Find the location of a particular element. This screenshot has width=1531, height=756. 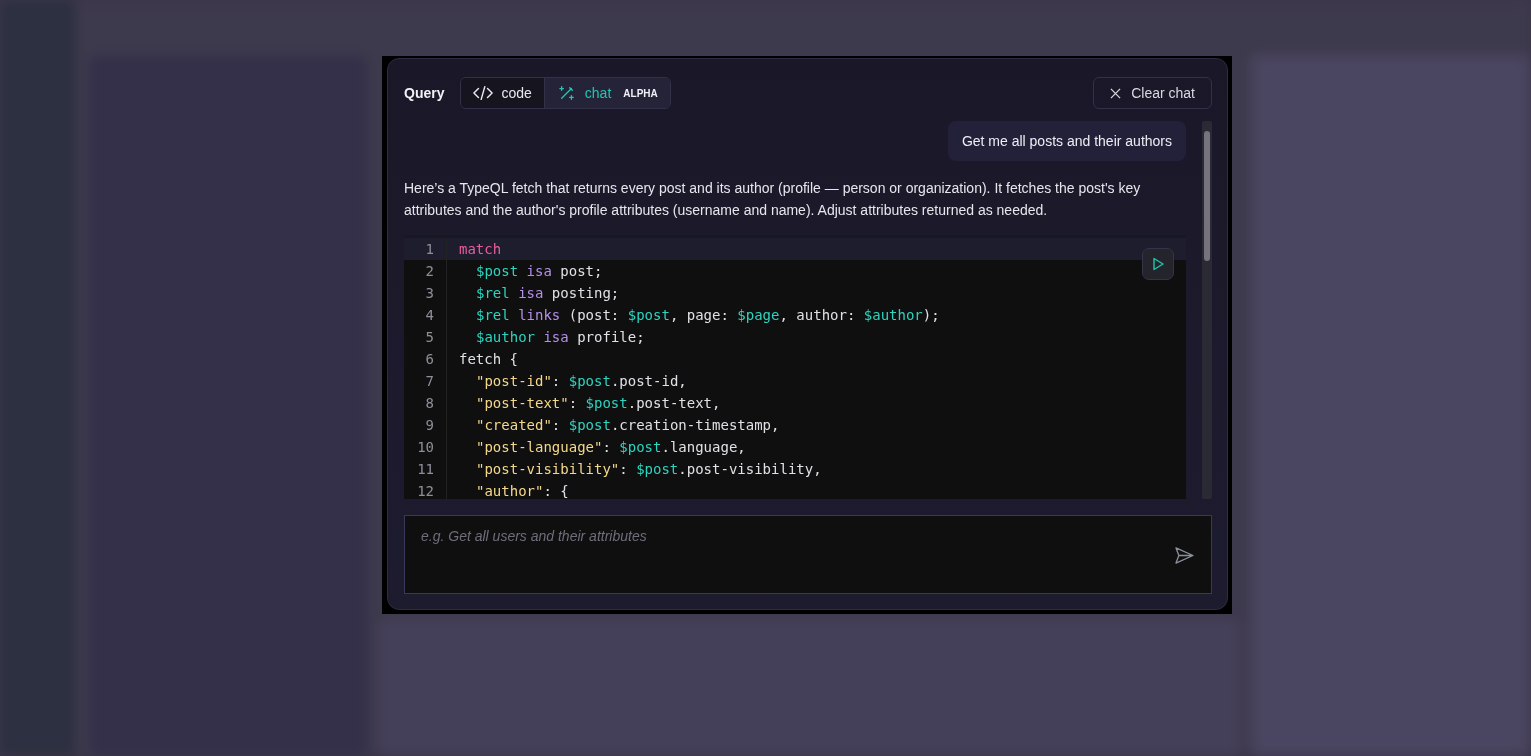

line-number: 3 is located at coordinates (425, 293).